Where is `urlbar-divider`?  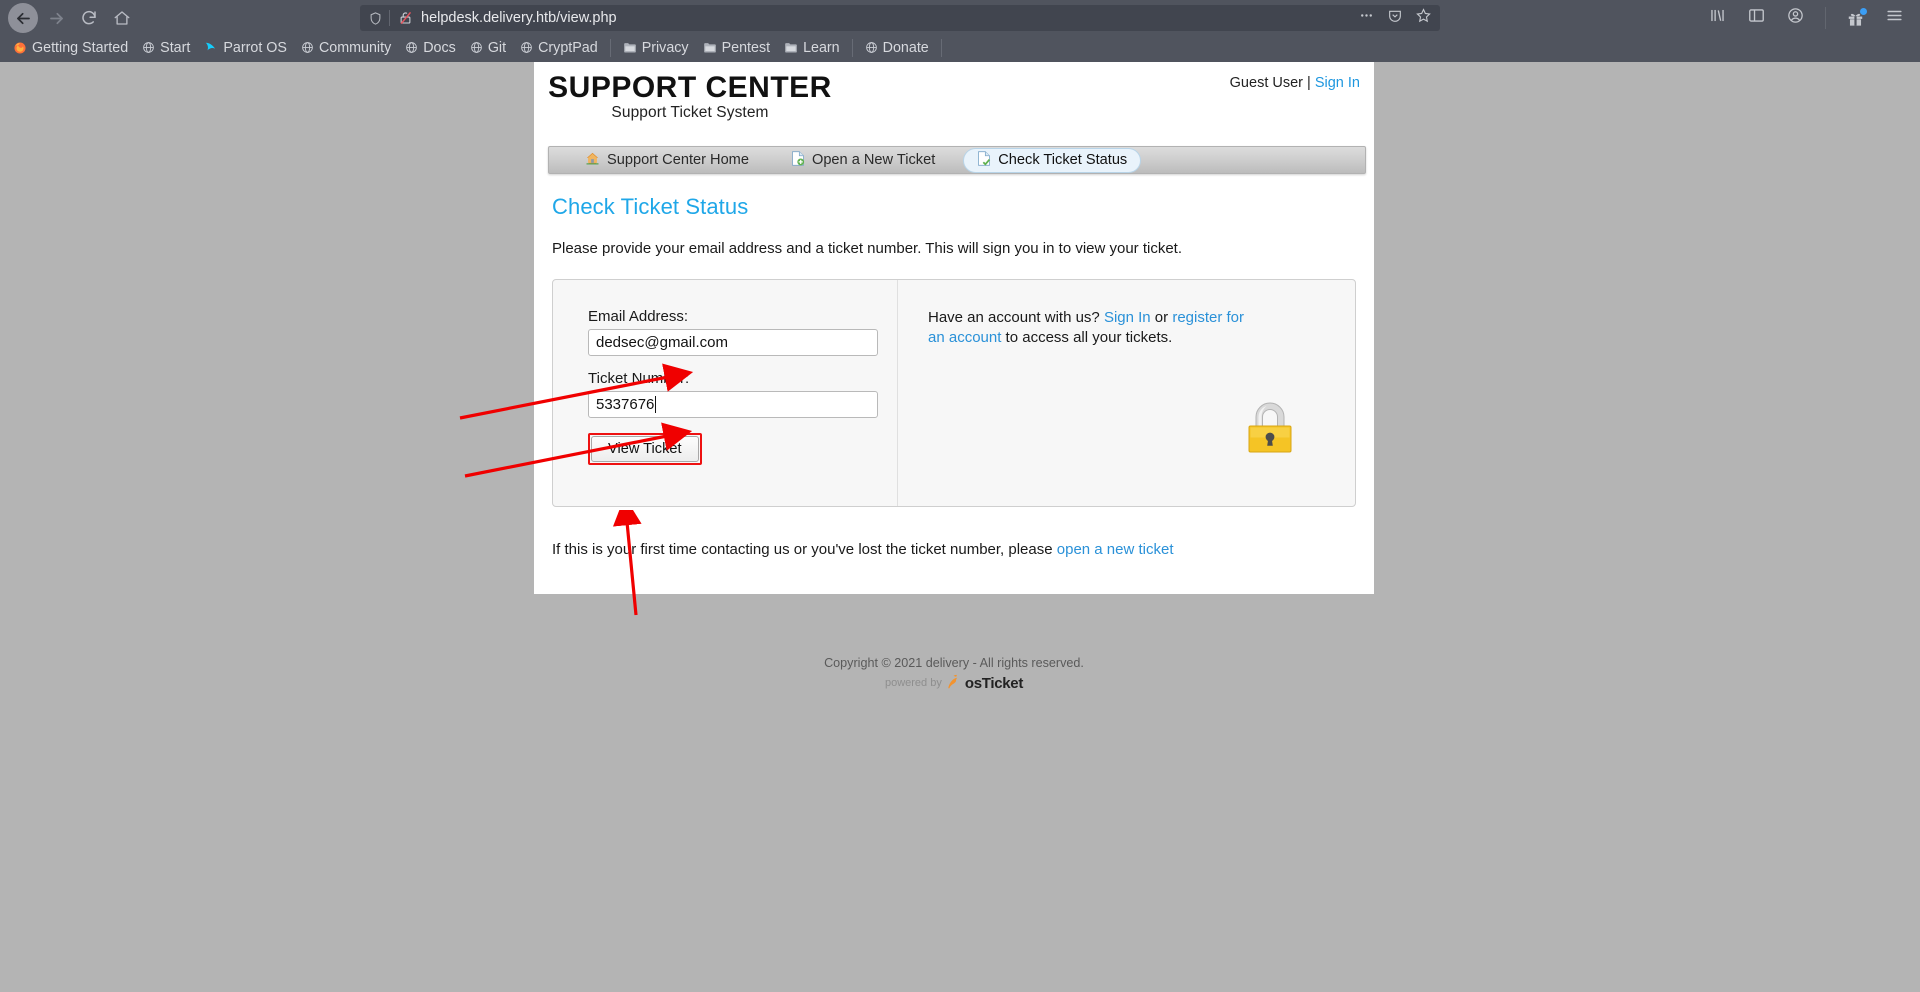 urlbar-divider is located at coordinates (389, 18).